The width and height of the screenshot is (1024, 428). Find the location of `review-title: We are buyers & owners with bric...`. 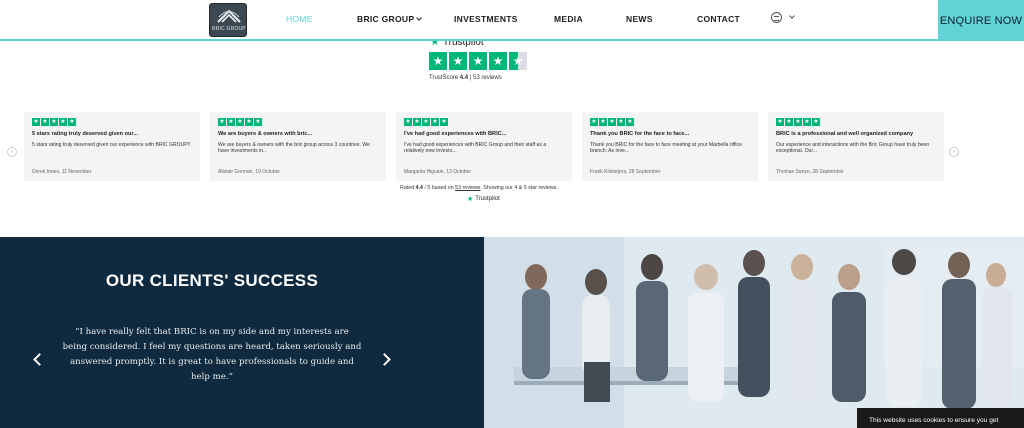

review-title: We are buyers & owners with bric... is located at coordinates (265, 134).